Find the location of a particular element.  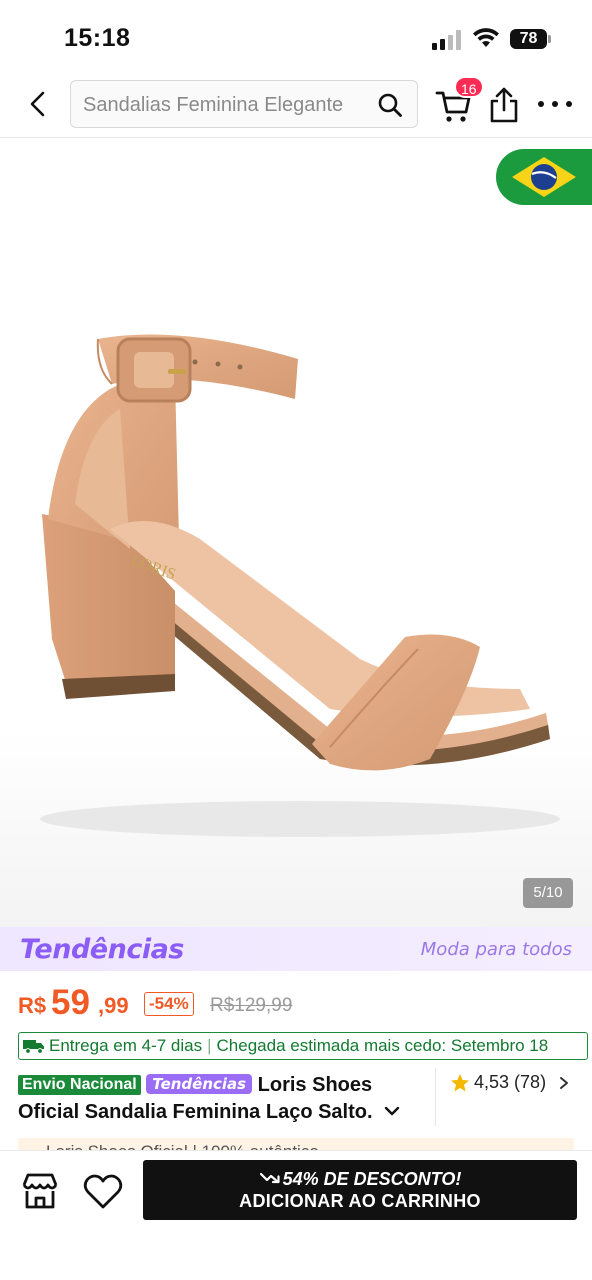

price-currency: R$ is located at coordinates (32, 1005).